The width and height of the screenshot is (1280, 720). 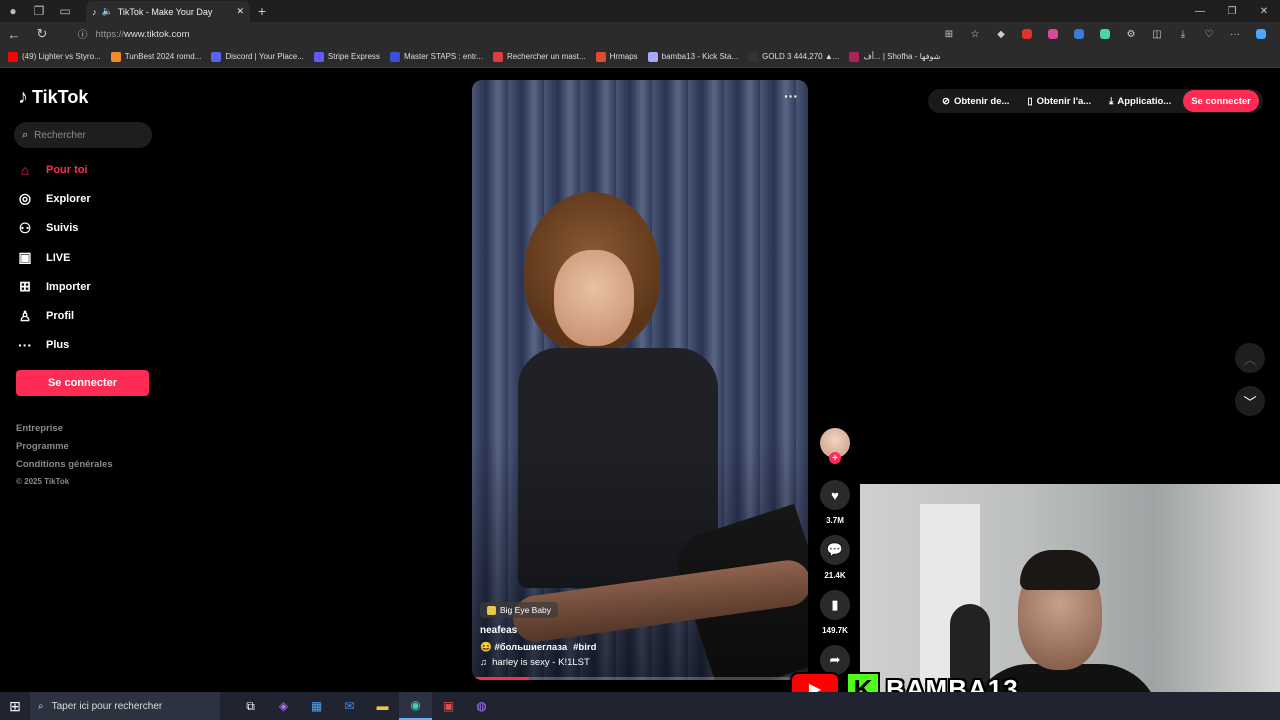 What do you see at coordinates (1157, 34) in the screenshot?
I see `split-screen-icon: ◫` at bounding box center [1157, 34].